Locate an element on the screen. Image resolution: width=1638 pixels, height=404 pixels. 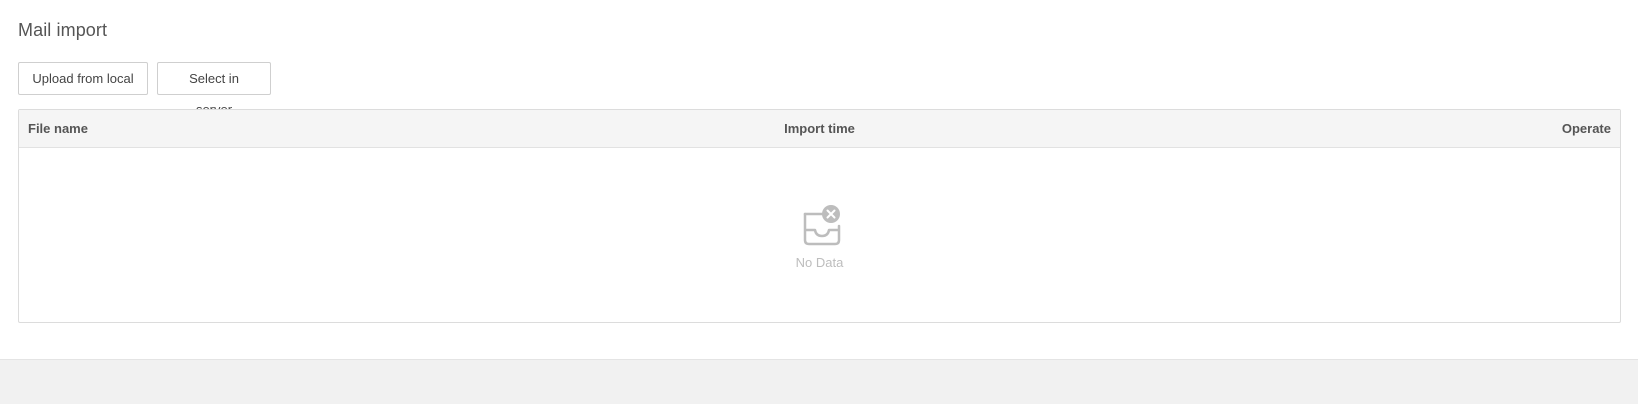
column-header-import-time: Import time is located at coordinates (819, 128).